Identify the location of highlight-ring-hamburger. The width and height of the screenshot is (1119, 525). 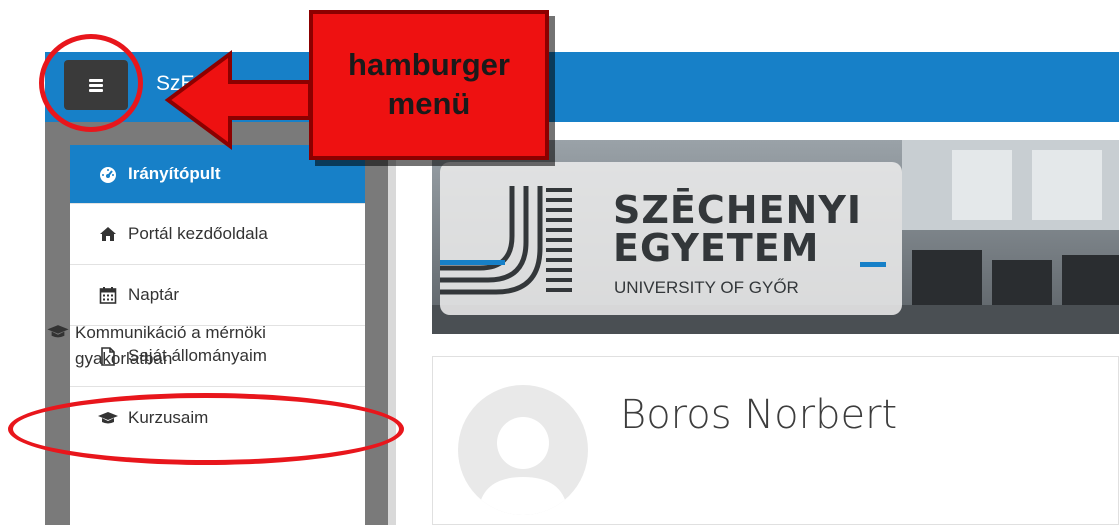
(91, 83).